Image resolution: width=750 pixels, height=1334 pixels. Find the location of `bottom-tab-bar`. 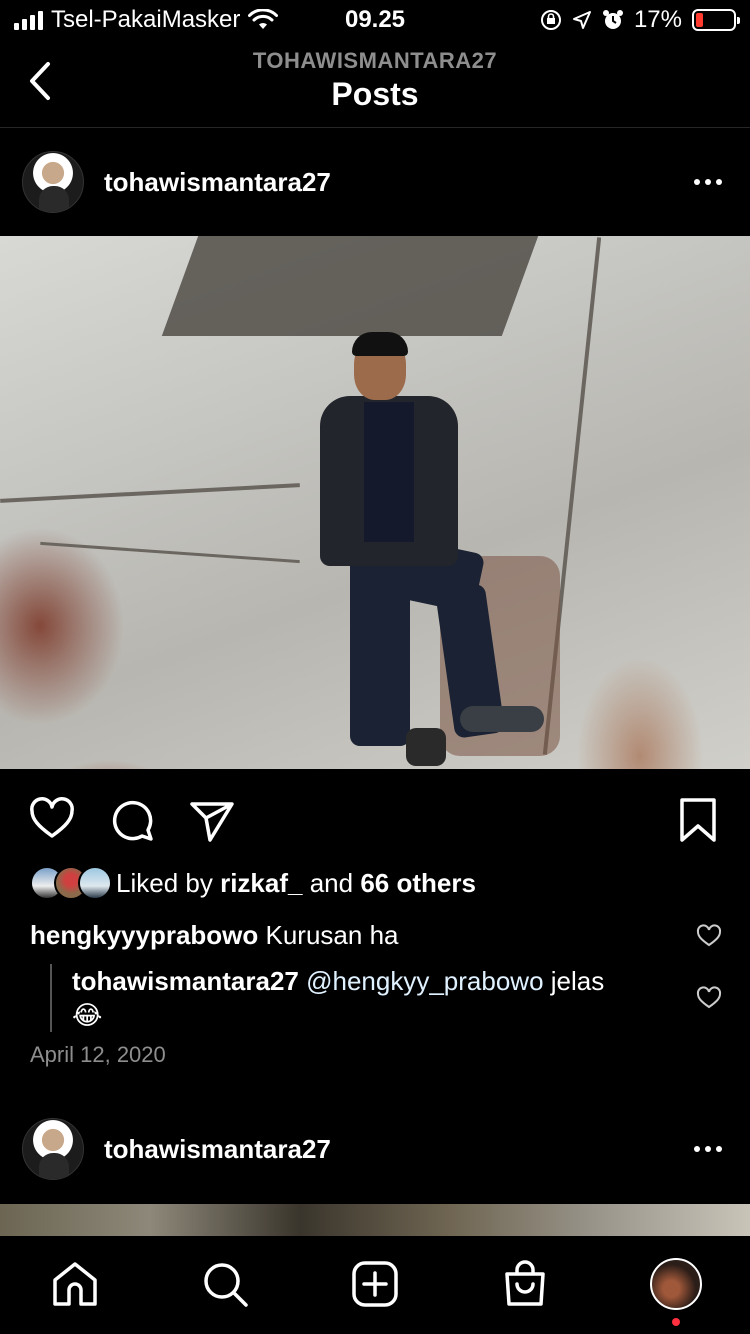

bottom-tab-bar is located at coordinates (375, 1285).